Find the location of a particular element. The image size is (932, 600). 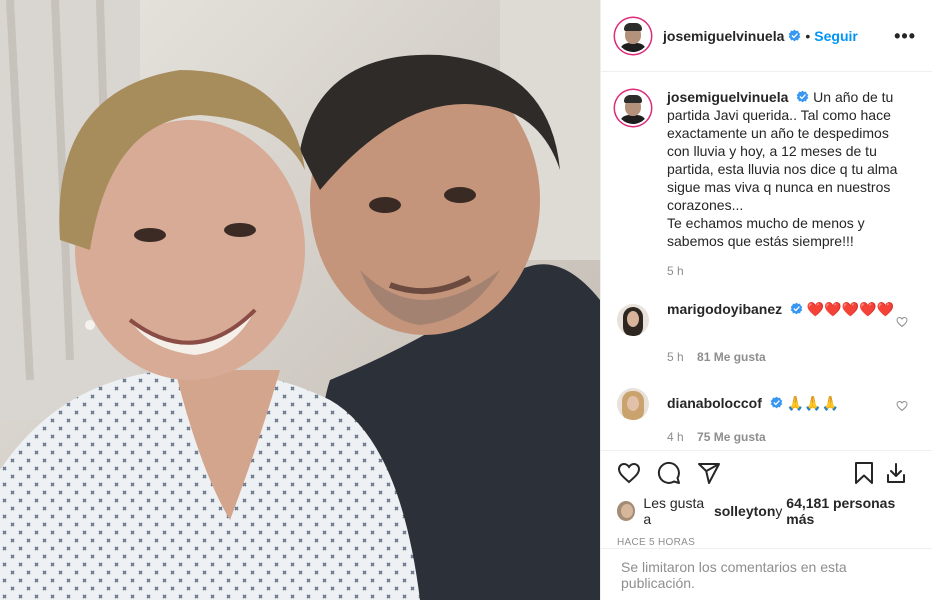

comment-meta: 5 h 81 Me gusta is located at coordinates (791, 357).